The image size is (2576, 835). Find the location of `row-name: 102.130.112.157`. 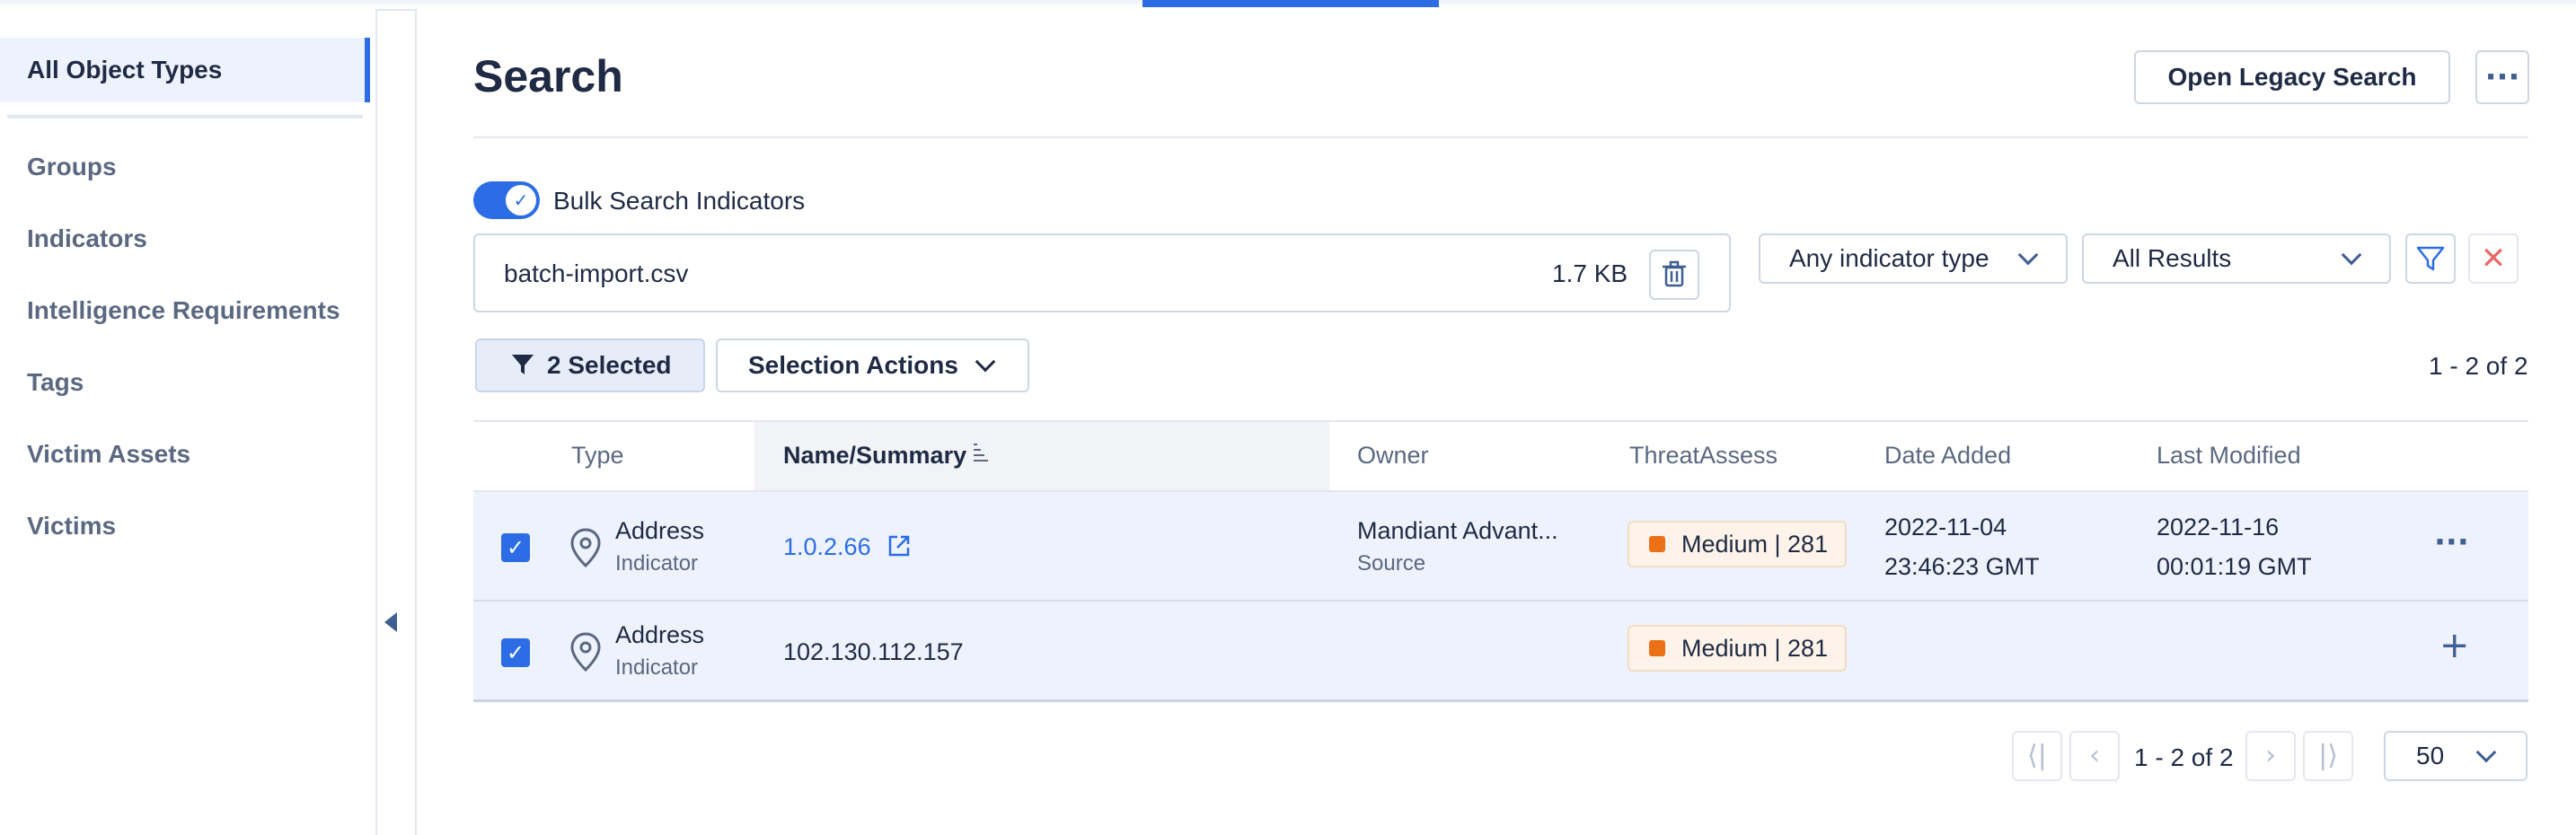

row-name: 102.130.112.157 is located at coordinates (873, 651).